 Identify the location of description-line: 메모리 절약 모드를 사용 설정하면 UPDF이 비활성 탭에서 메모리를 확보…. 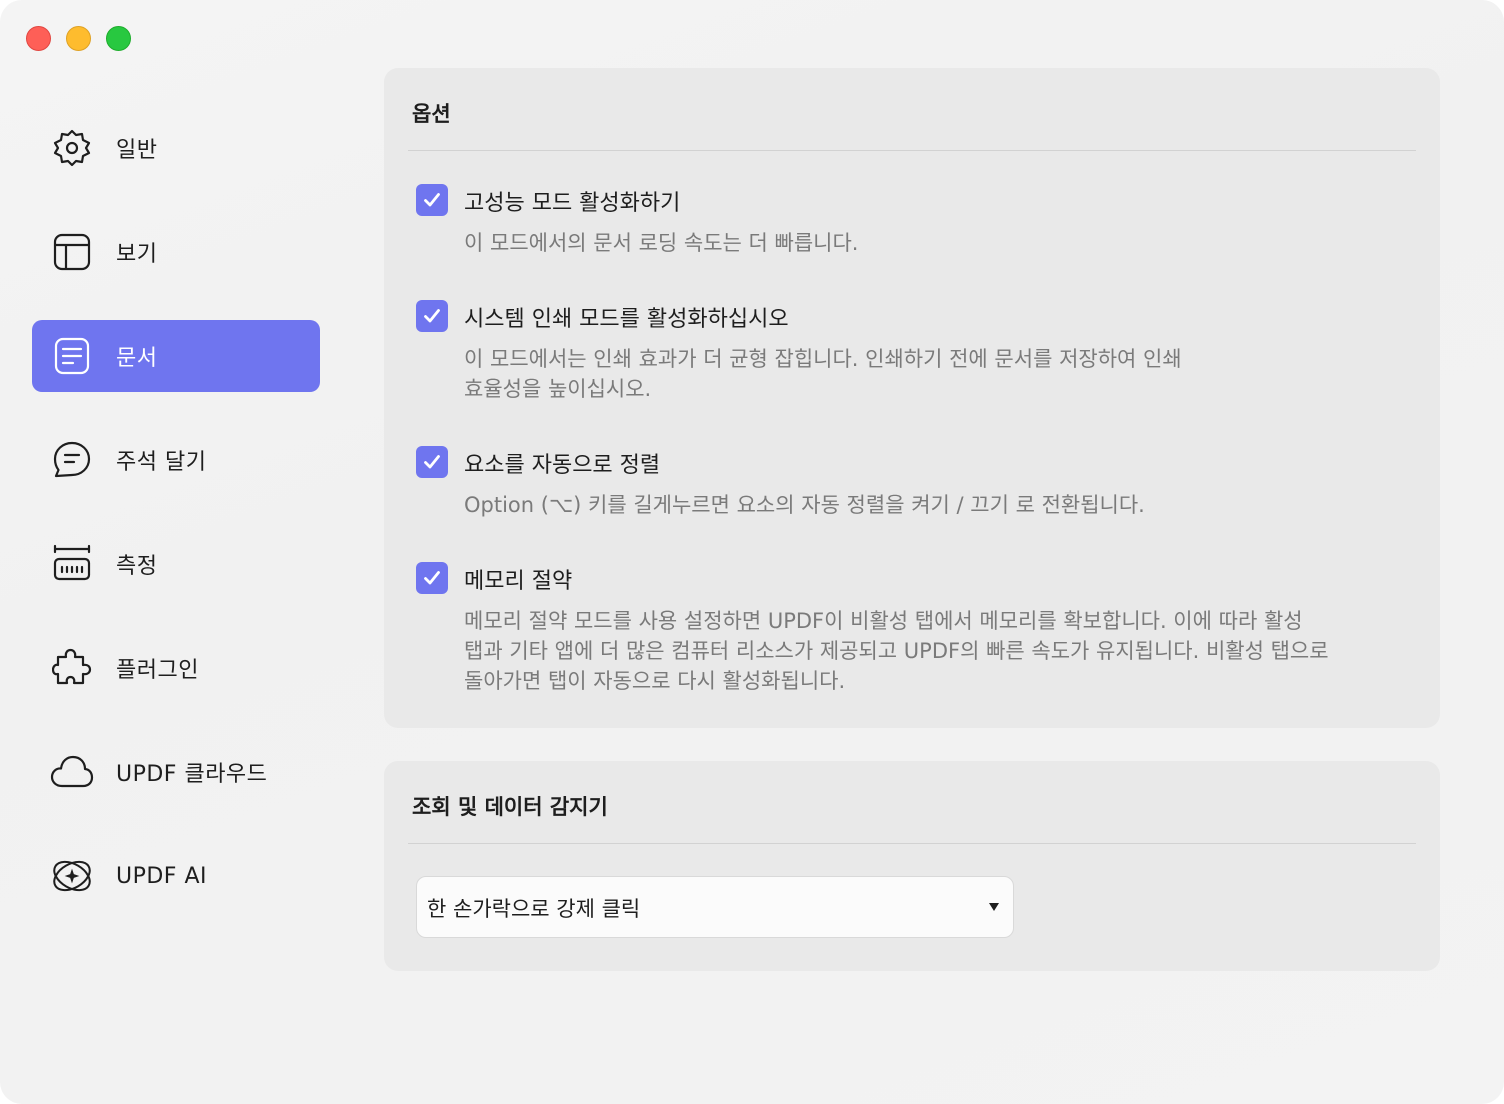
(883, 621).